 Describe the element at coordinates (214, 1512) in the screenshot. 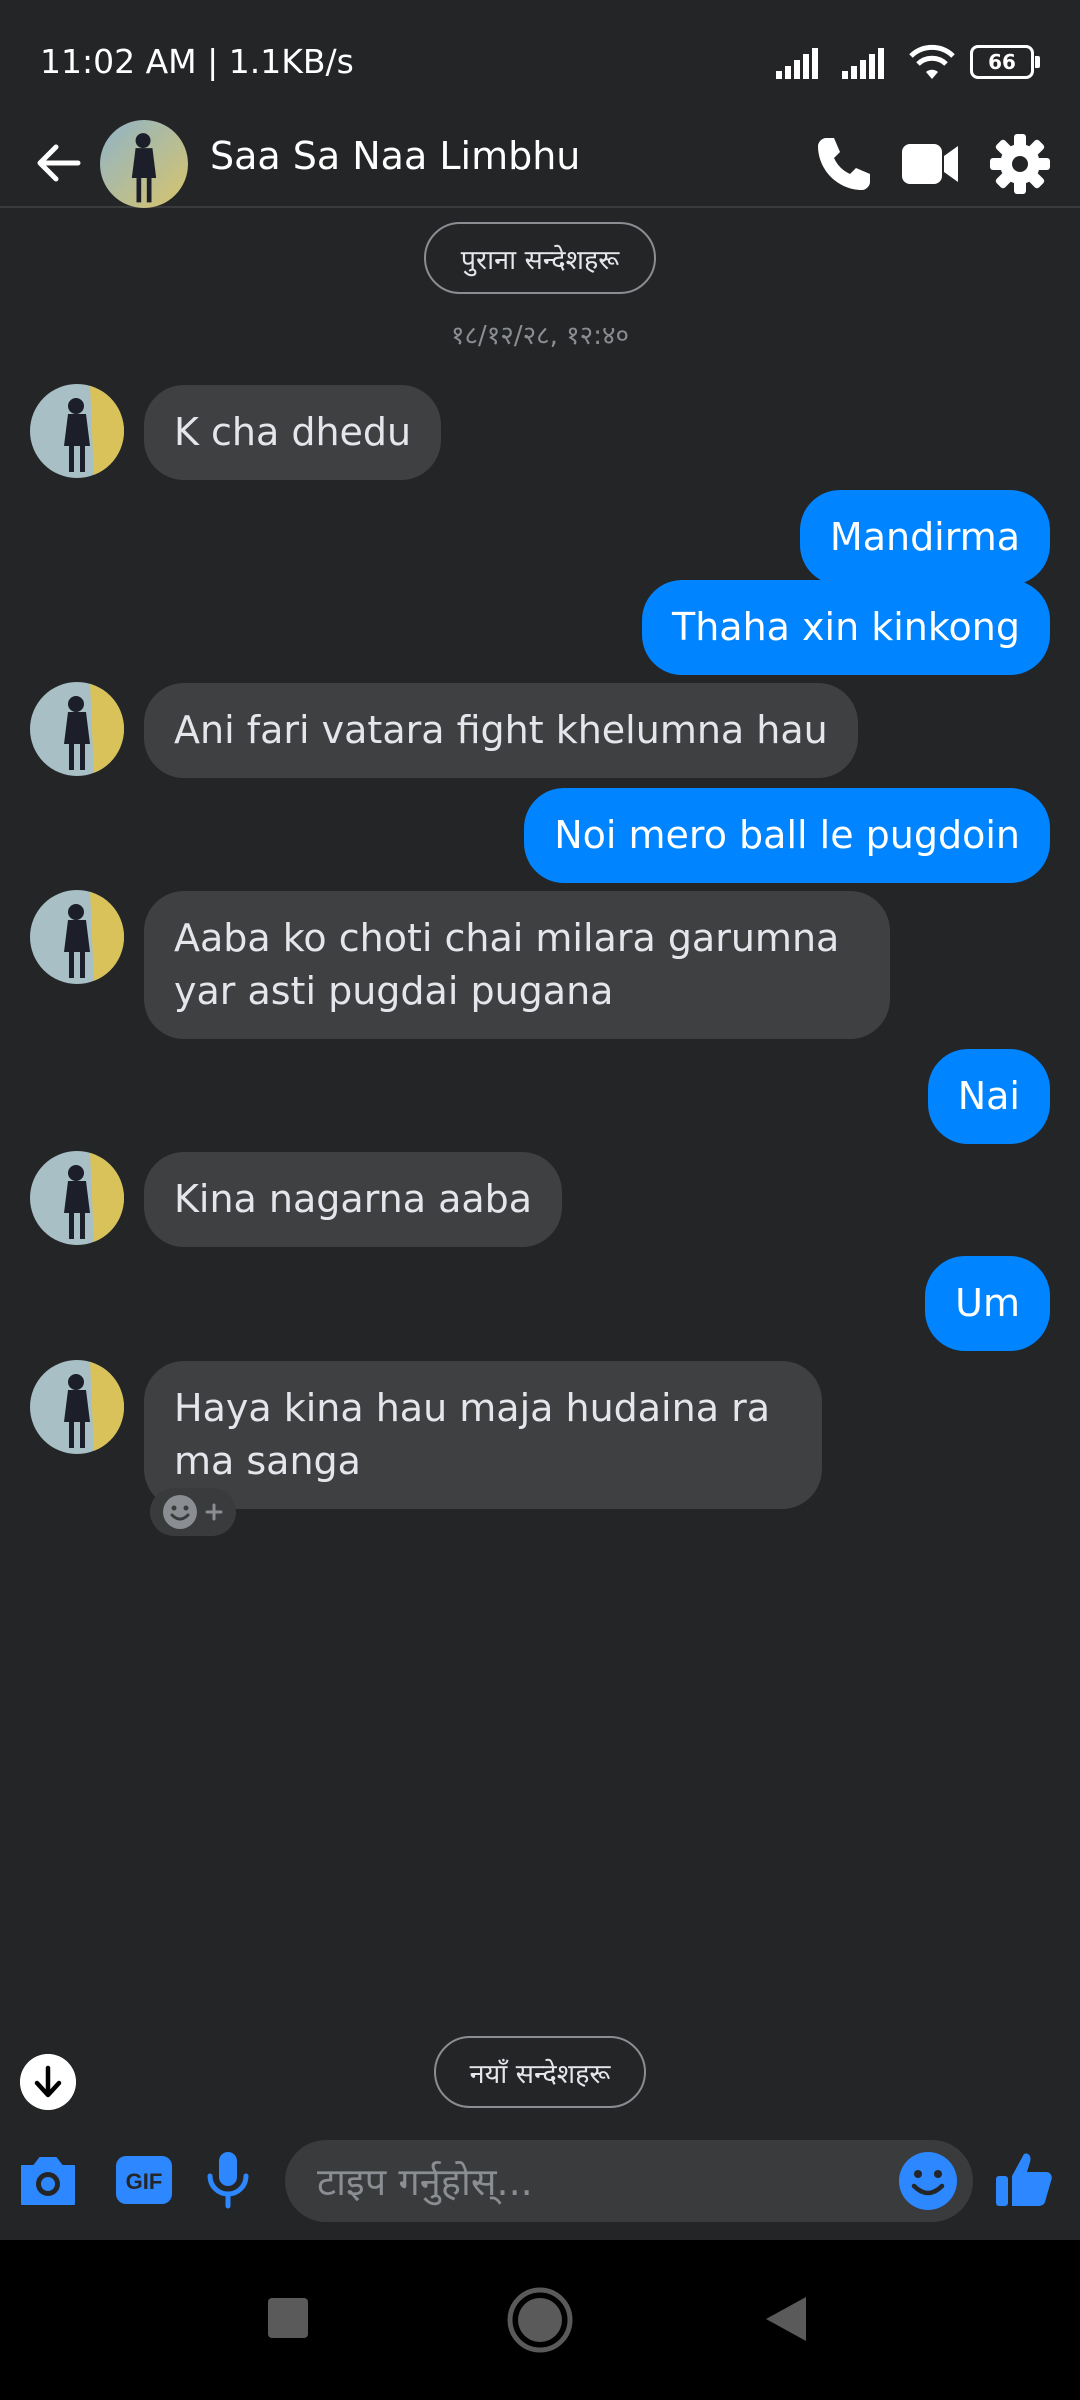

I see `add-reaction-icon` at that location.